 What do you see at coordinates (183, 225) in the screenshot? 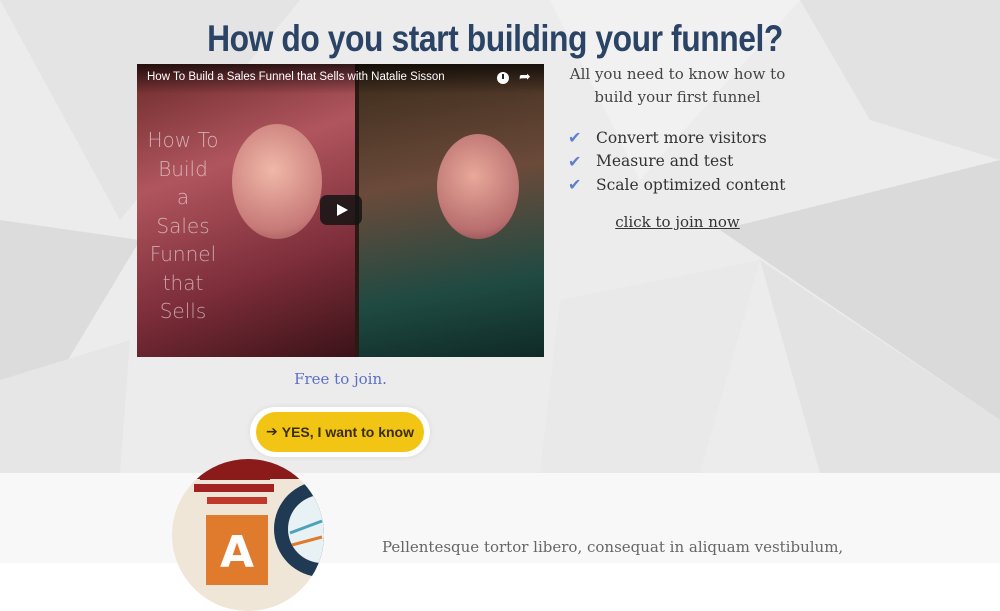
I see `video-overlay-text: How To Build a Sales Funnel that Sells` at bounding box center [183, 225].